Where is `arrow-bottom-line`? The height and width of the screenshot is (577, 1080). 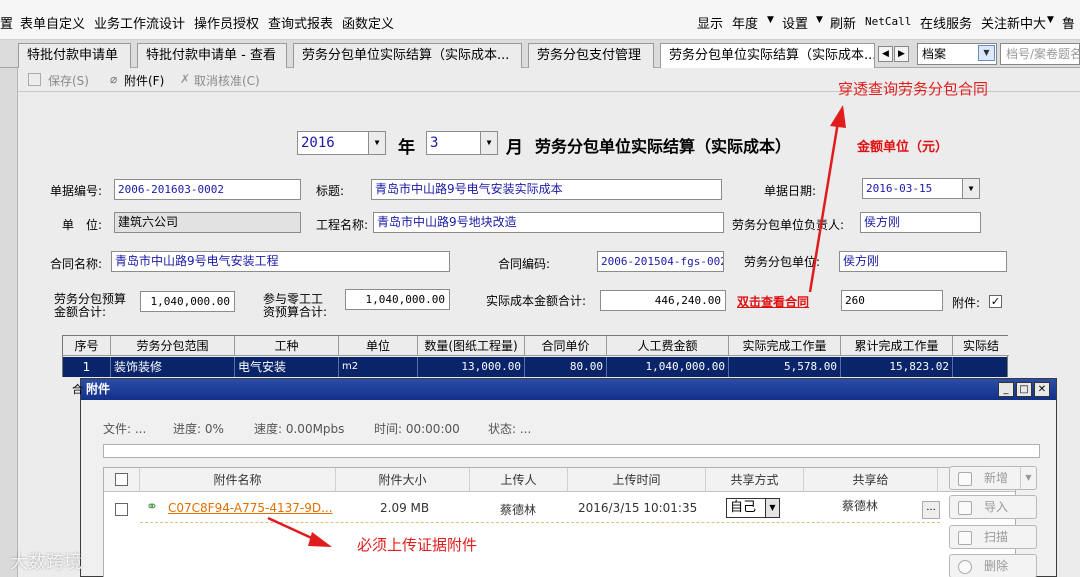
arrow-bottom-line is located at coordinates (292, 529).